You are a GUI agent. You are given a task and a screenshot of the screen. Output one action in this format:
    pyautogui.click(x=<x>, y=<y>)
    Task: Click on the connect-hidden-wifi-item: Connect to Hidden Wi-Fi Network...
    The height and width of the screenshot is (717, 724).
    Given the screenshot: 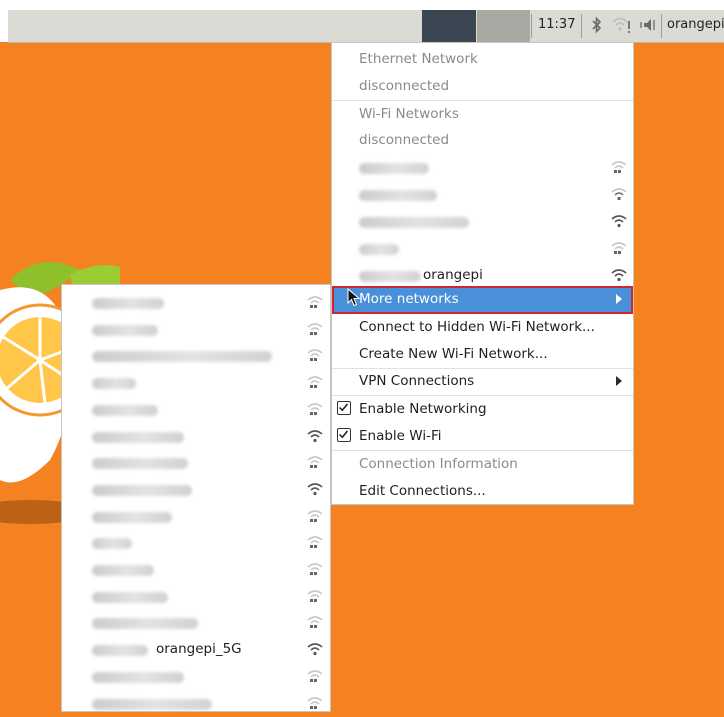 What is the action you would take?
    pyautogui.click(x=482, y=327)
    